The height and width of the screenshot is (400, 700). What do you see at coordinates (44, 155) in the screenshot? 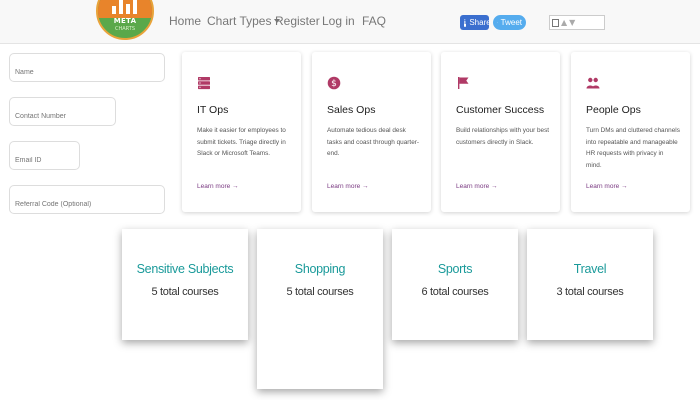
I see `email-field` at bounding box center [44, 155].